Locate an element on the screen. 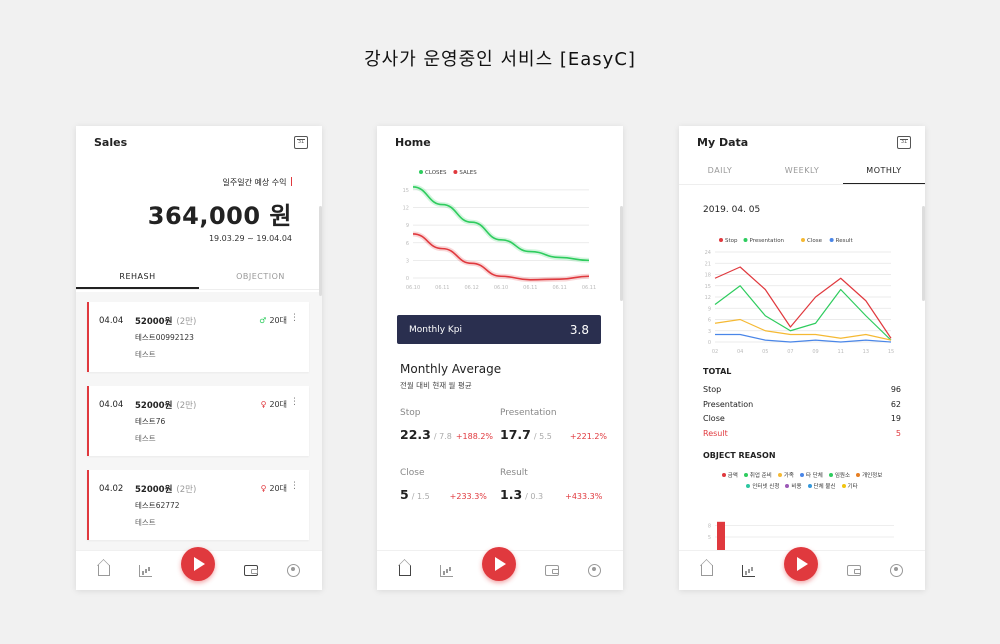  y-tick-label: 6 is located at coordinates (407, 244).